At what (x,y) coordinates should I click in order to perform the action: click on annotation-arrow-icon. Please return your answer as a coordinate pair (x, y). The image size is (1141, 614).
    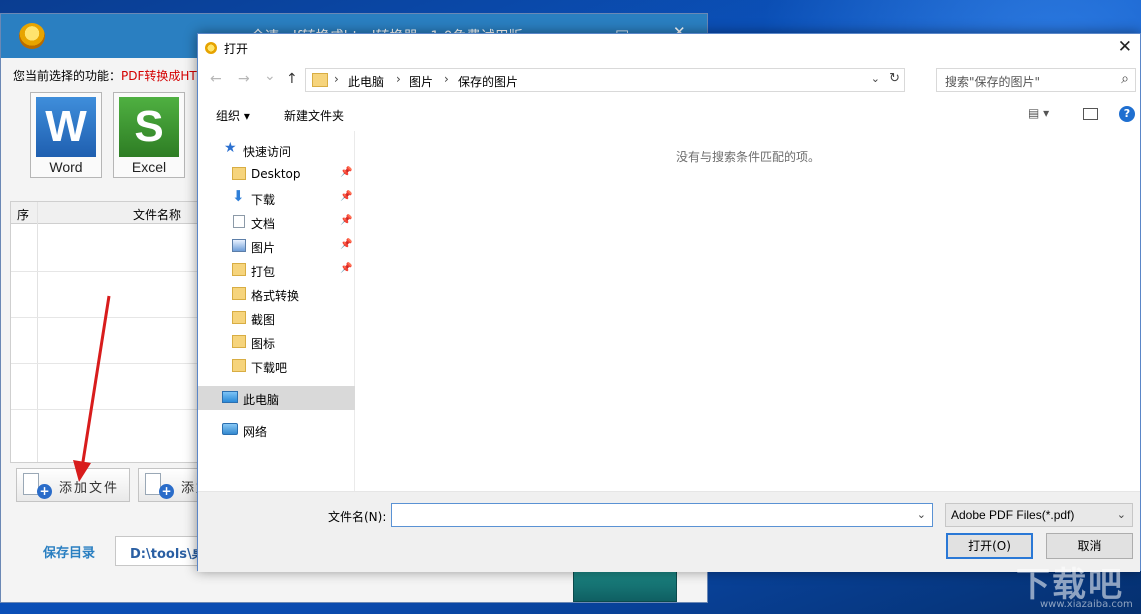
    Looking at the image, I should click on (92, 388).